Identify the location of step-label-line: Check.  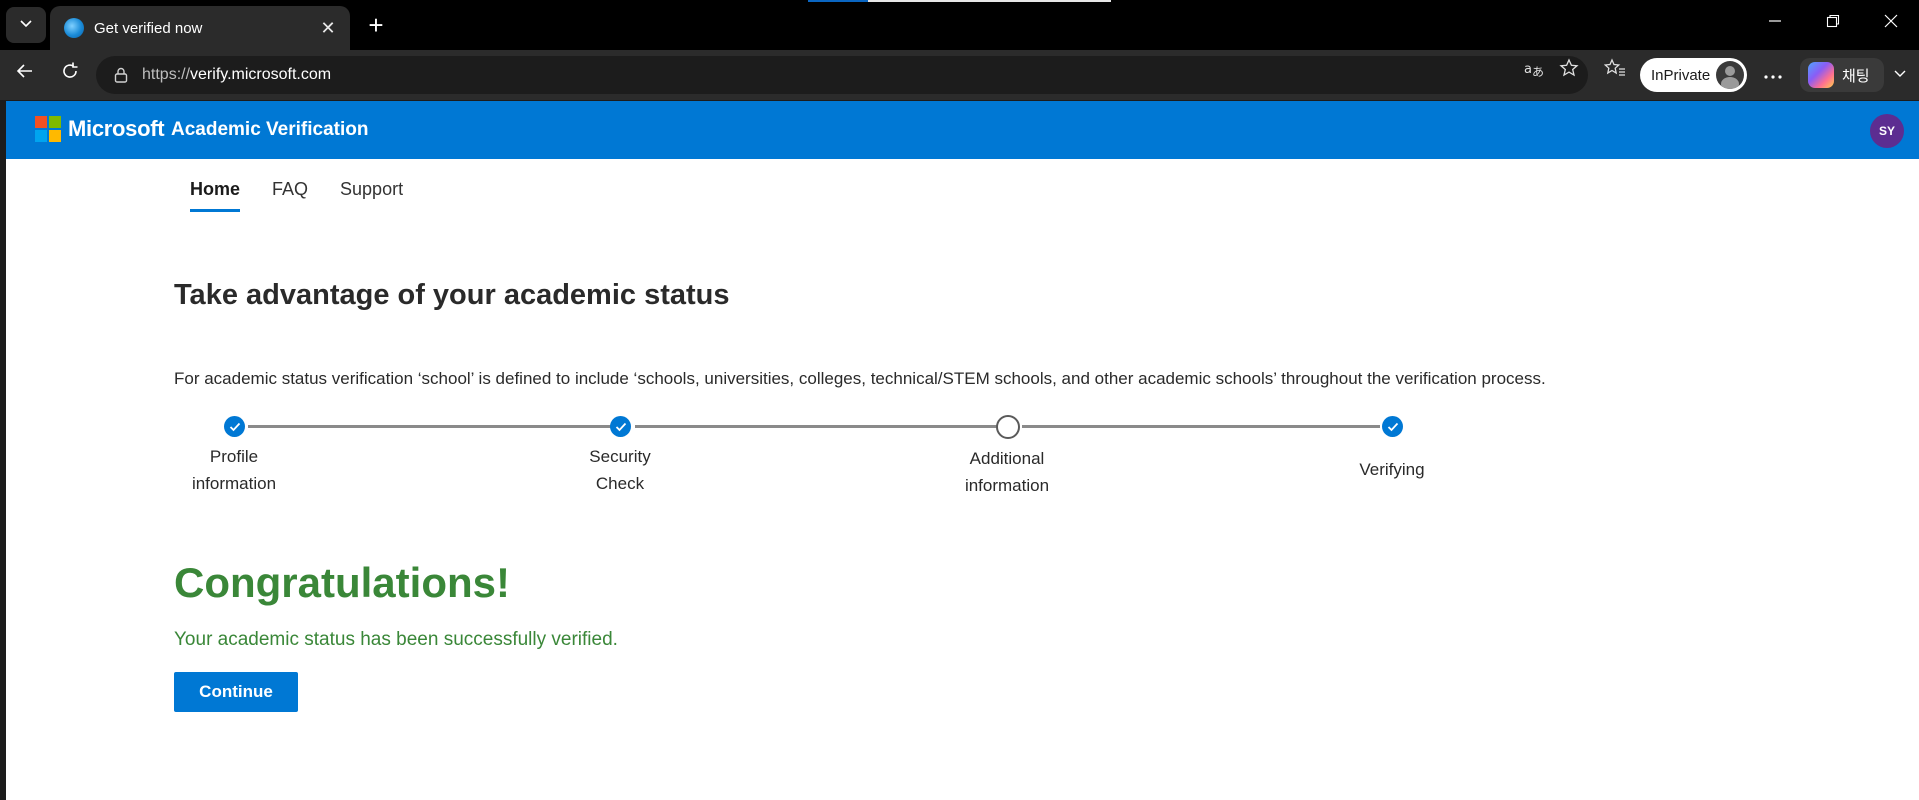
(620, 483).